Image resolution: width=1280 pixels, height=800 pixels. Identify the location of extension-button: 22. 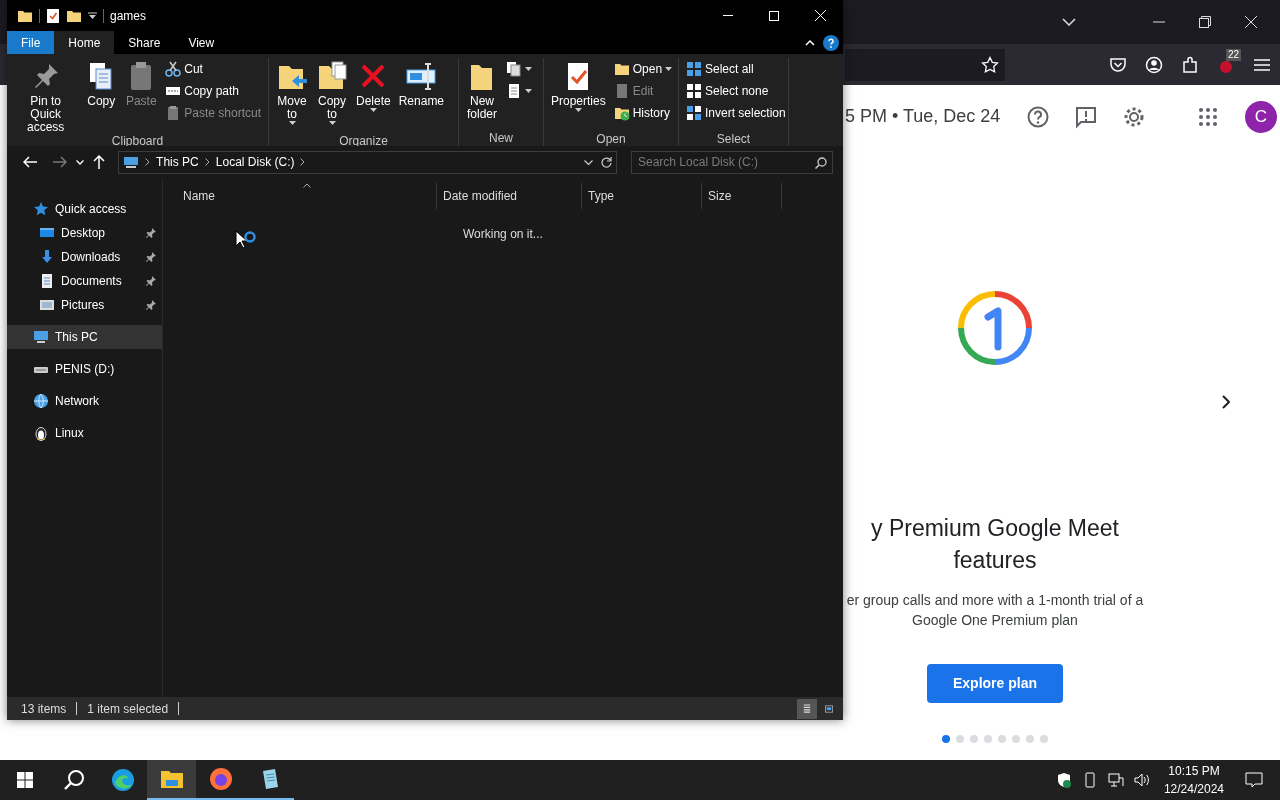
(1226, 64).